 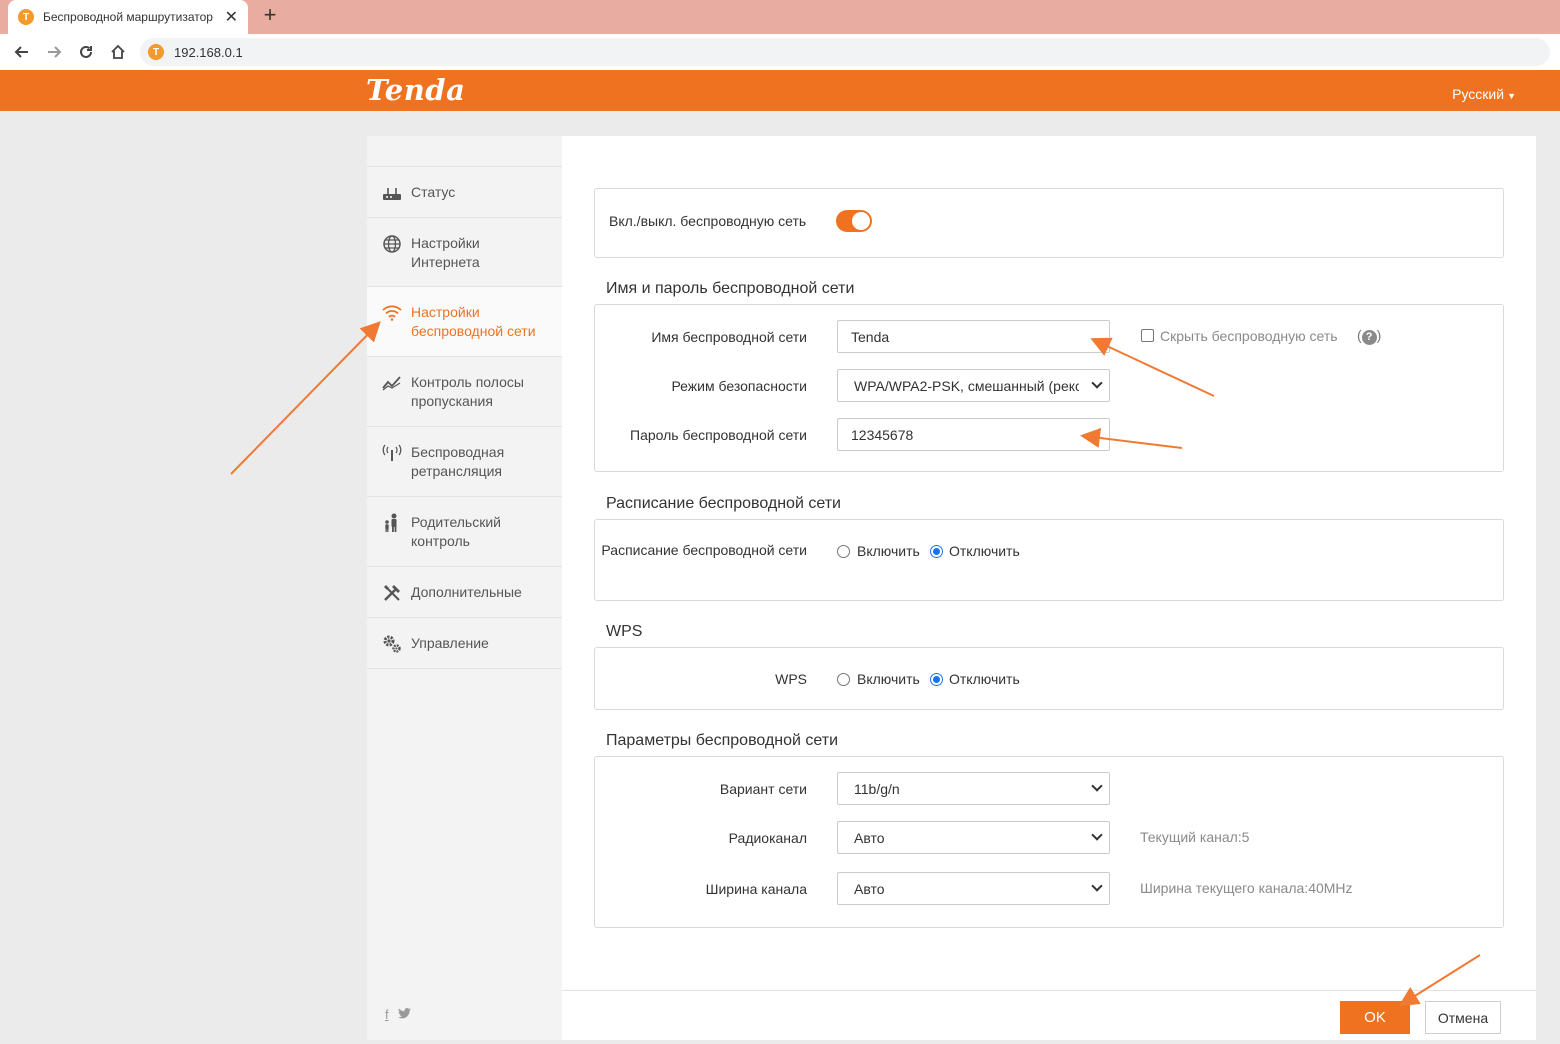 What do you see at coordinates (708, 221) in the screenshot?
I see `wireless-toggle-label: Вкл./выкл. беспроводную сеть` at bounding box center [708, 221].